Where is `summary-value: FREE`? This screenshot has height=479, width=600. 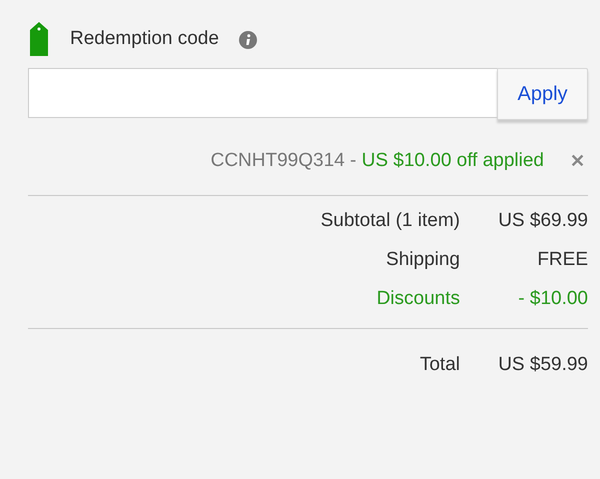 summary-value: FREE is located at coordinates (562, 260).